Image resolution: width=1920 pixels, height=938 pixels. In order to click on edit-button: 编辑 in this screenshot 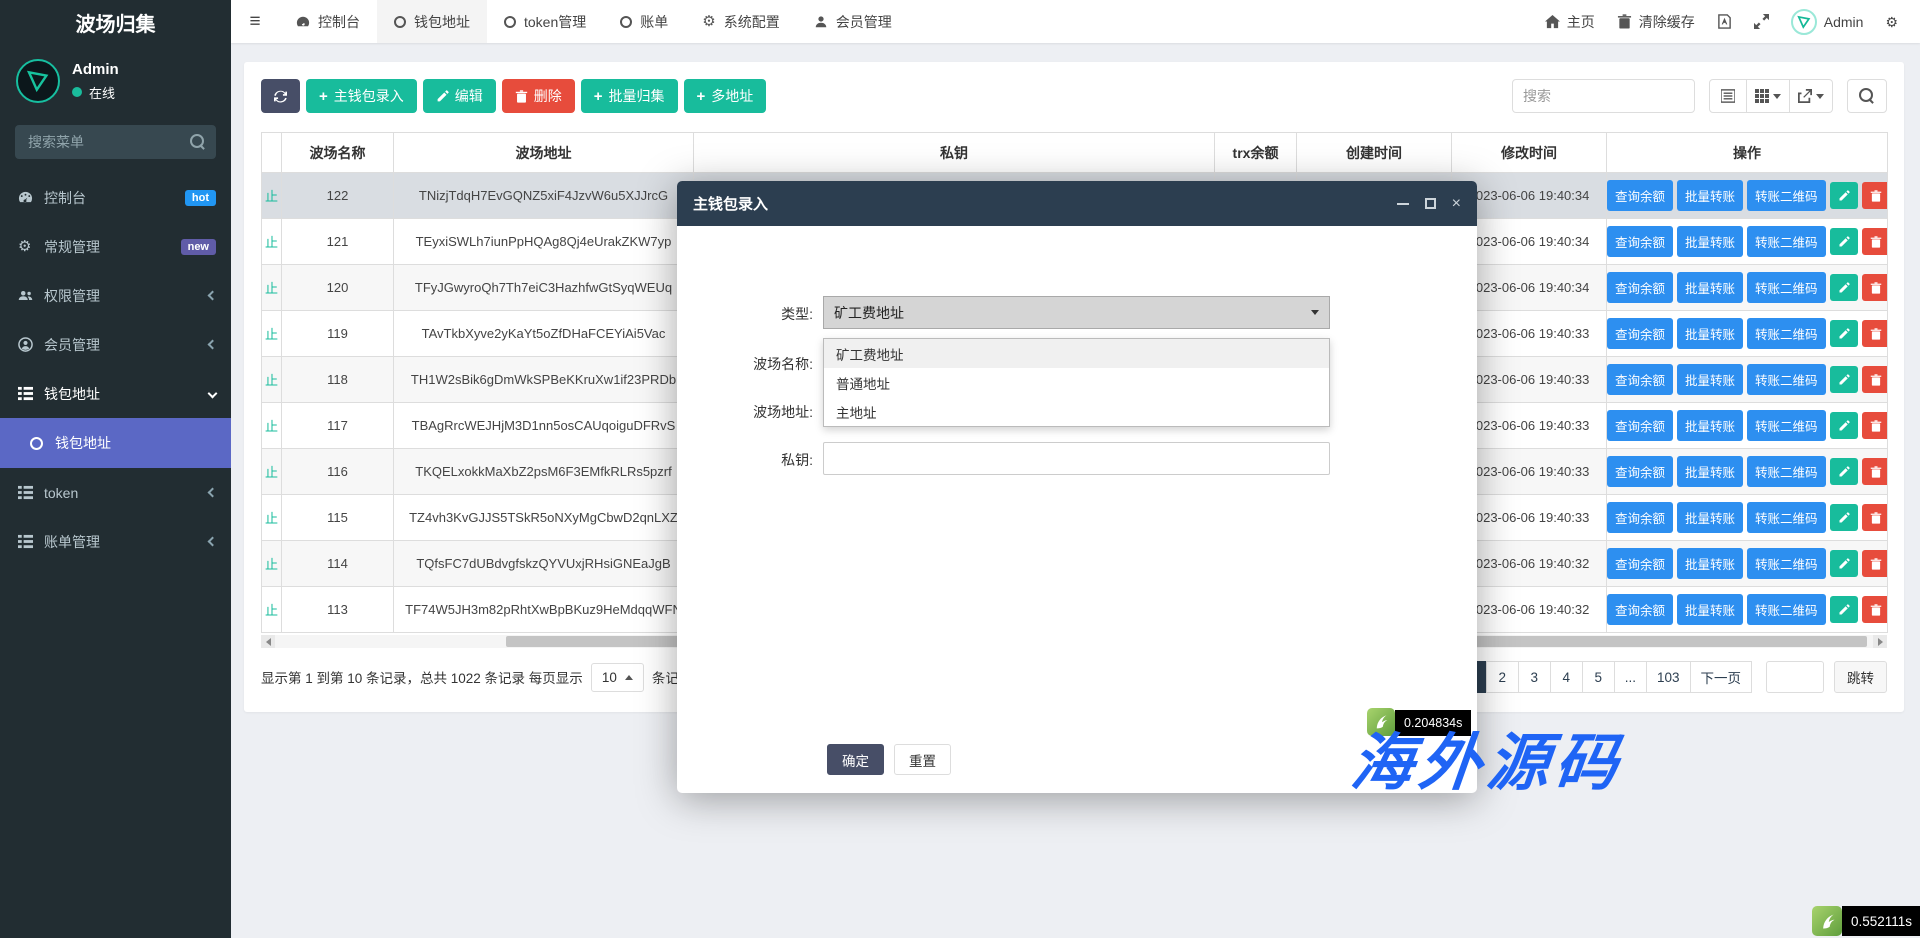, I will do `click(459, 96)`.